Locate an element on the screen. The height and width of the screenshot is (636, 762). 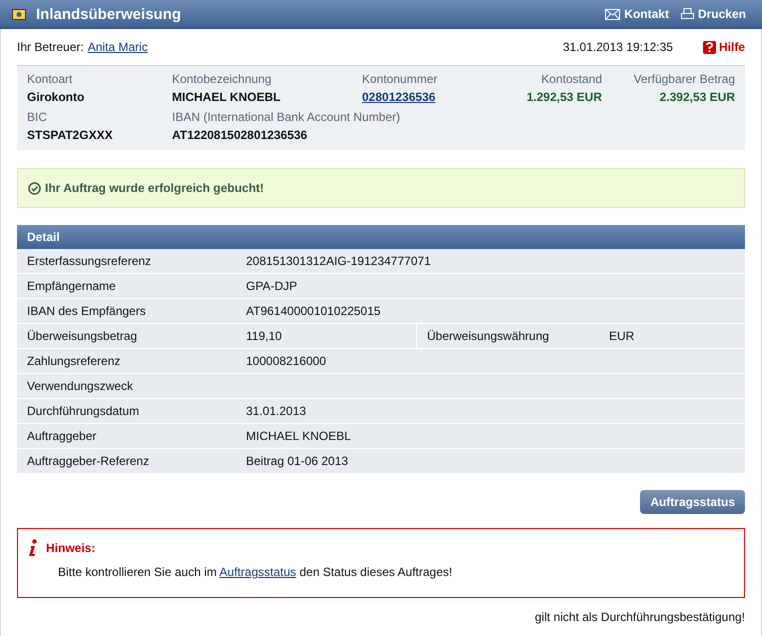
table-cell-text: Ersterfassungsreferenz is located at coordinates (89, 261).